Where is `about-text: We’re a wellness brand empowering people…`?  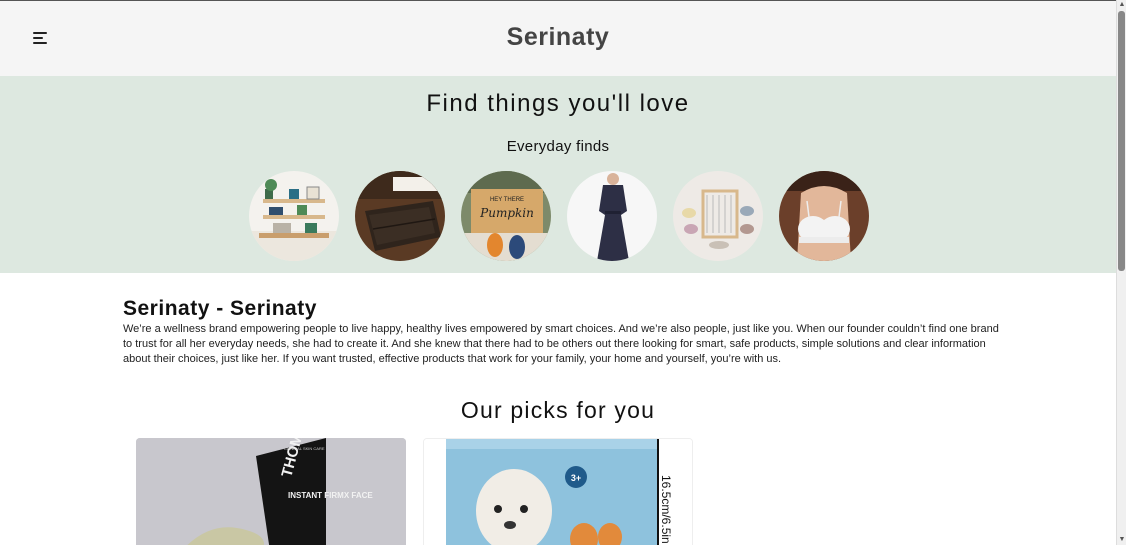 about-text: We’re a wellness brand empowering people… is located at coordinates (561, 344).